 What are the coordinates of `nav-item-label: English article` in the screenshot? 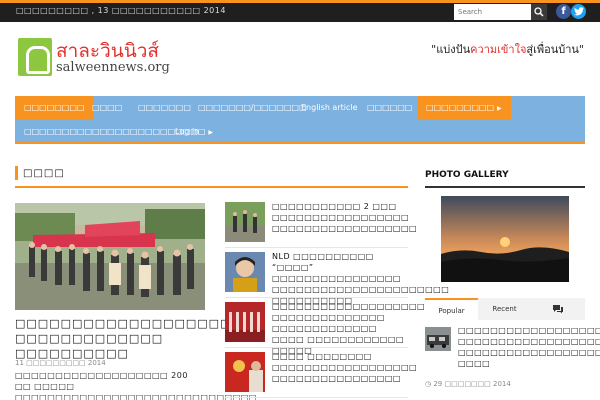 It's located at (329, 107).